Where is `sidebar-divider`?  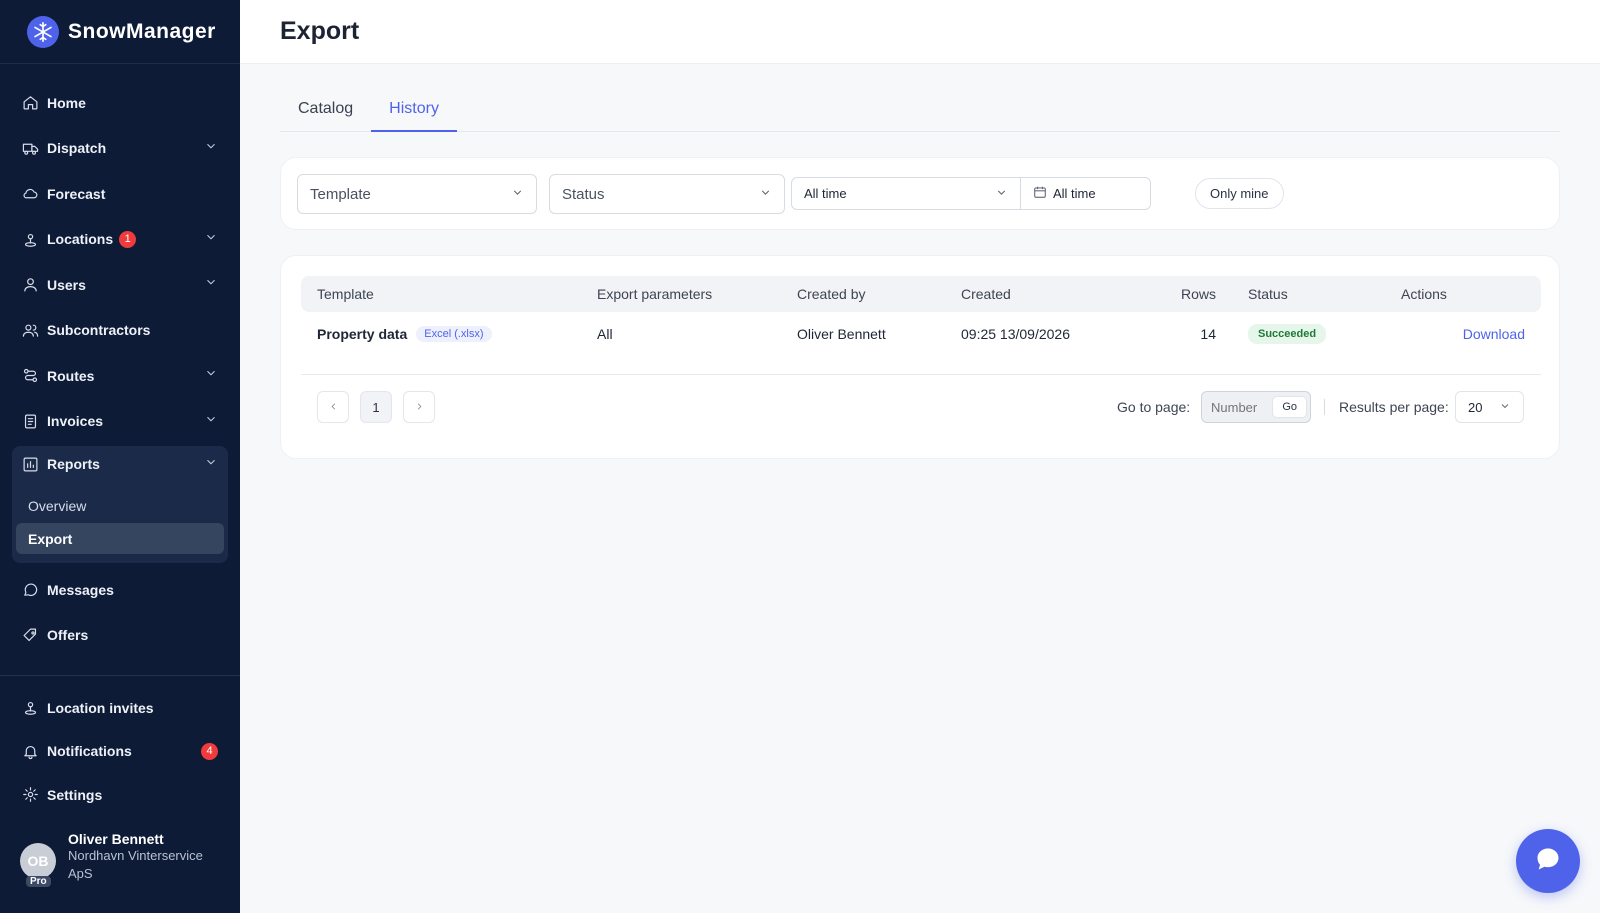
sidebar-divider is located at coordinates (120, 675).